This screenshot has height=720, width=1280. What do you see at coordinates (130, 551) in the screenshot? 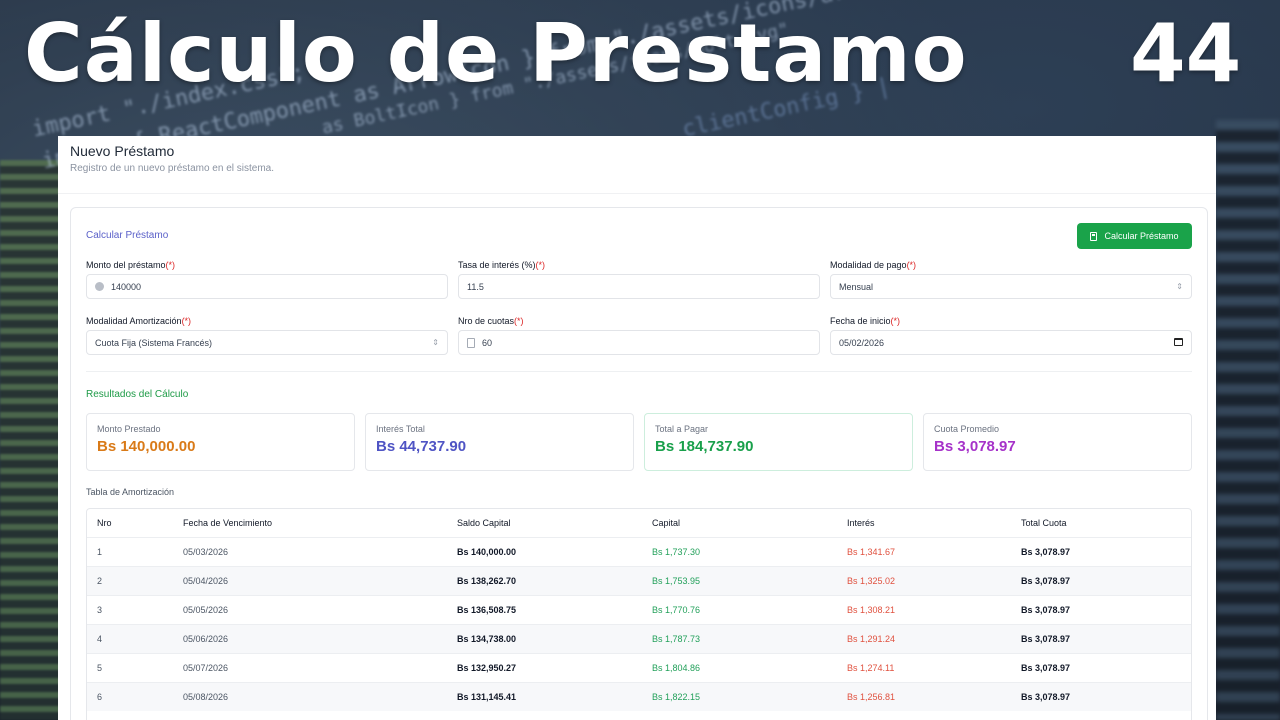
I see `cell-nro: 1` at bounding box center [130, 551].